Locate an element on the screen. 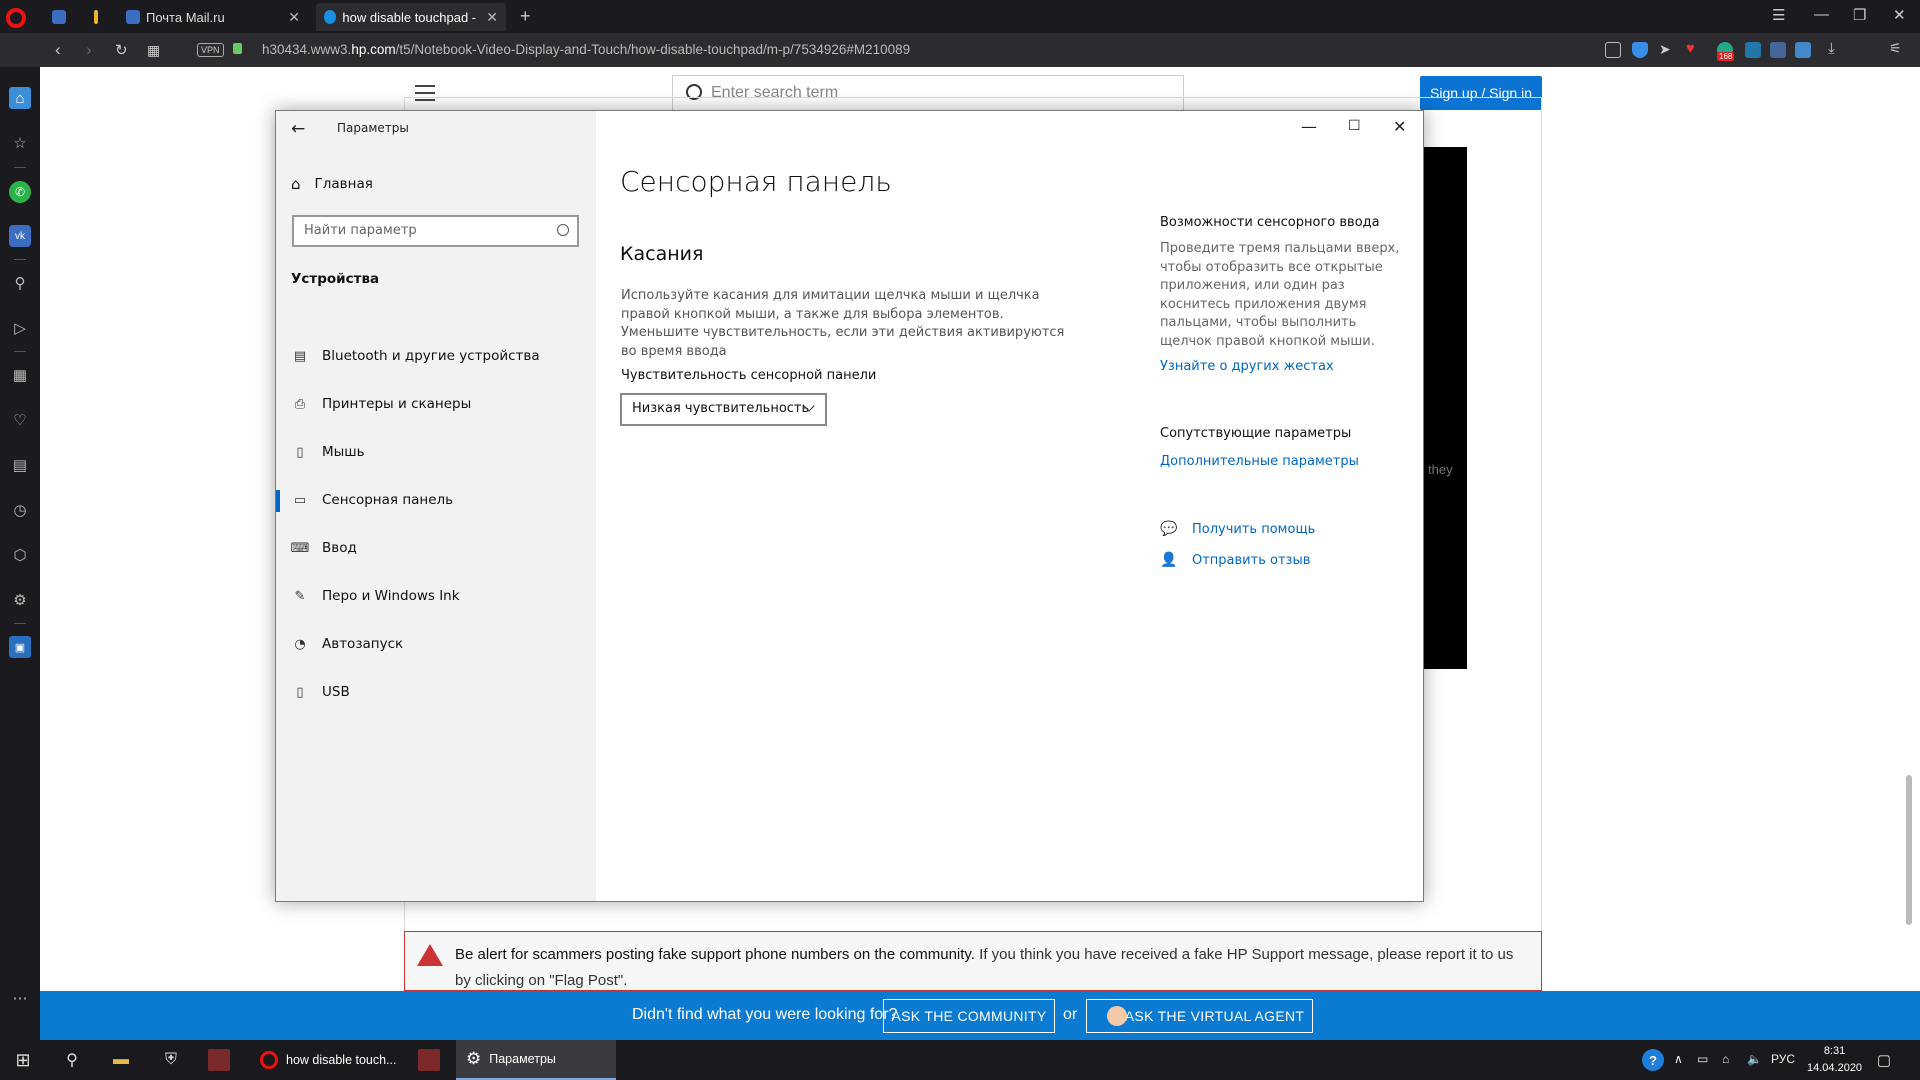 The width and height of the screenshot is (1920, 1080). nav-item-printers: ⎙ Принтеры и сканеры is located at coordinates (436, 404).